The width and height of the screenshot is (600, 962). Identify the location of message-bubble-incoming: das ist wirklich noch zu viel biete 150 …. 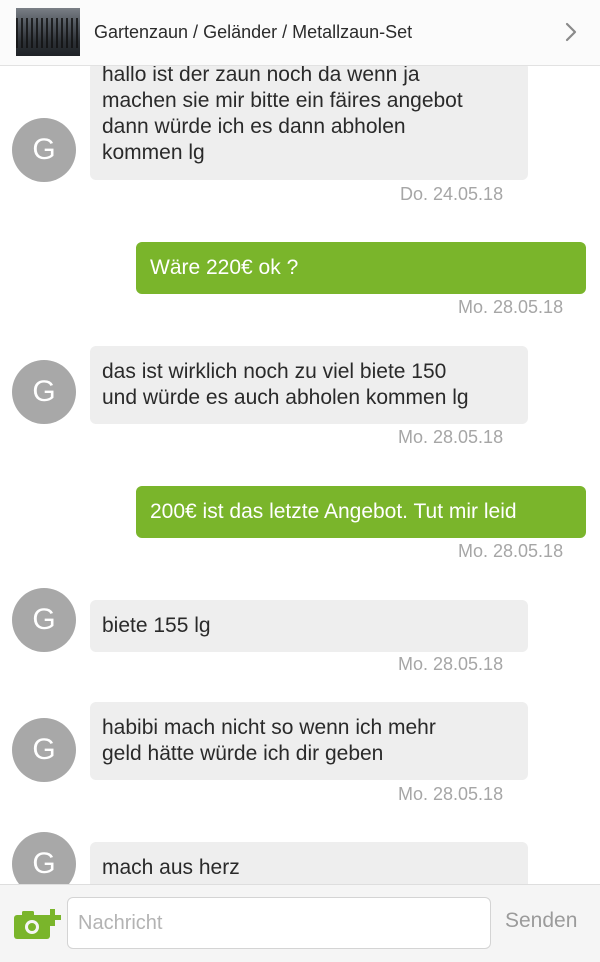
(309, 385).